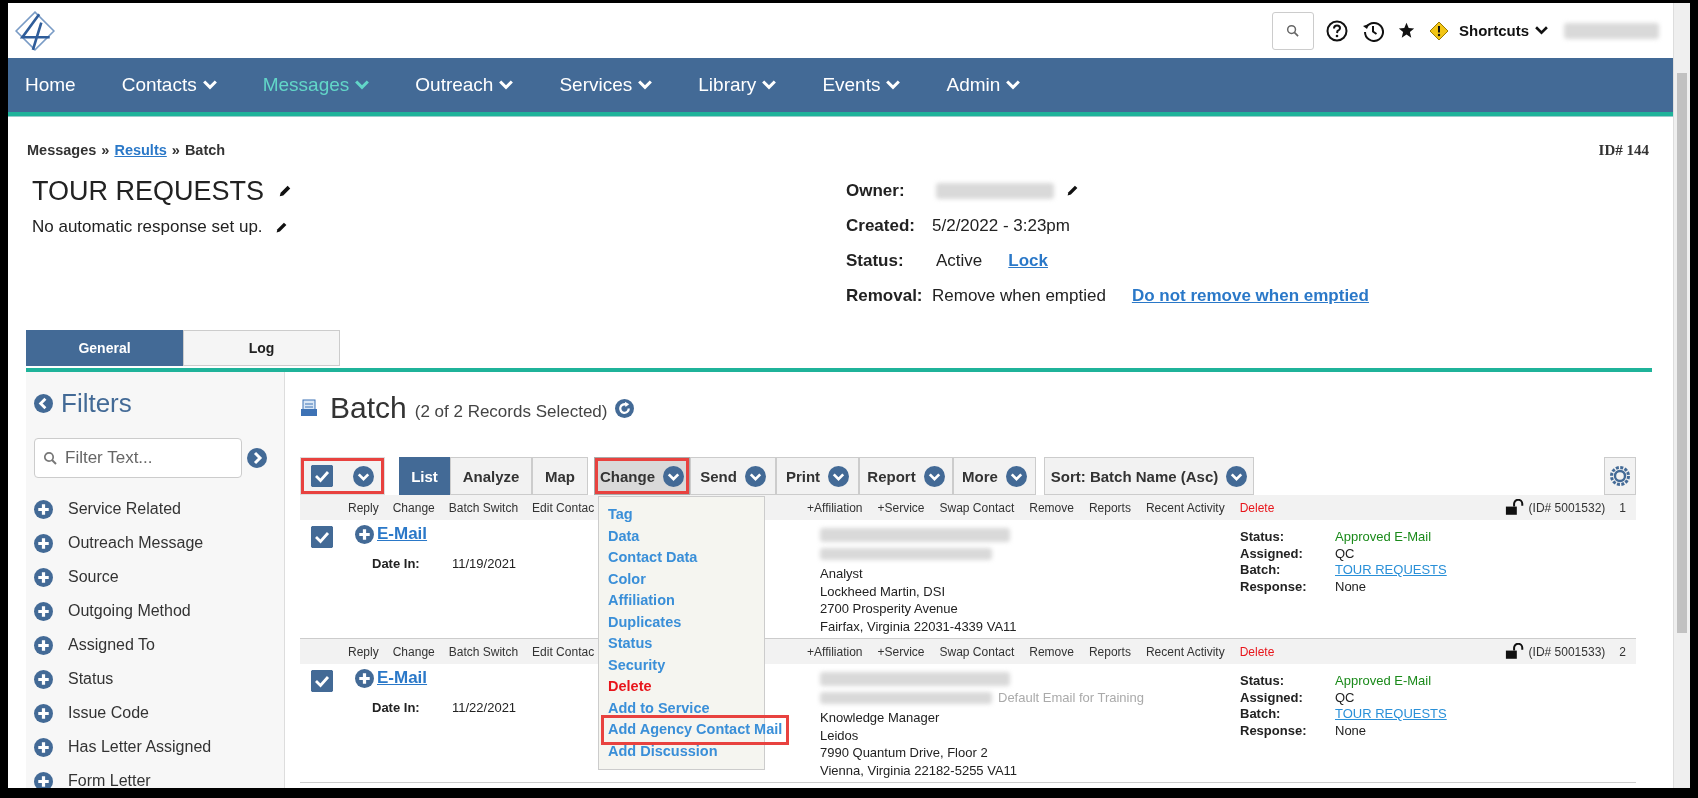 Image resolution: width=1698 pixels, height=798 pixels. What do you see at coordinates (35, 30) in the screenshot?
I see `logo-icon` at bounding box center [35, 30].